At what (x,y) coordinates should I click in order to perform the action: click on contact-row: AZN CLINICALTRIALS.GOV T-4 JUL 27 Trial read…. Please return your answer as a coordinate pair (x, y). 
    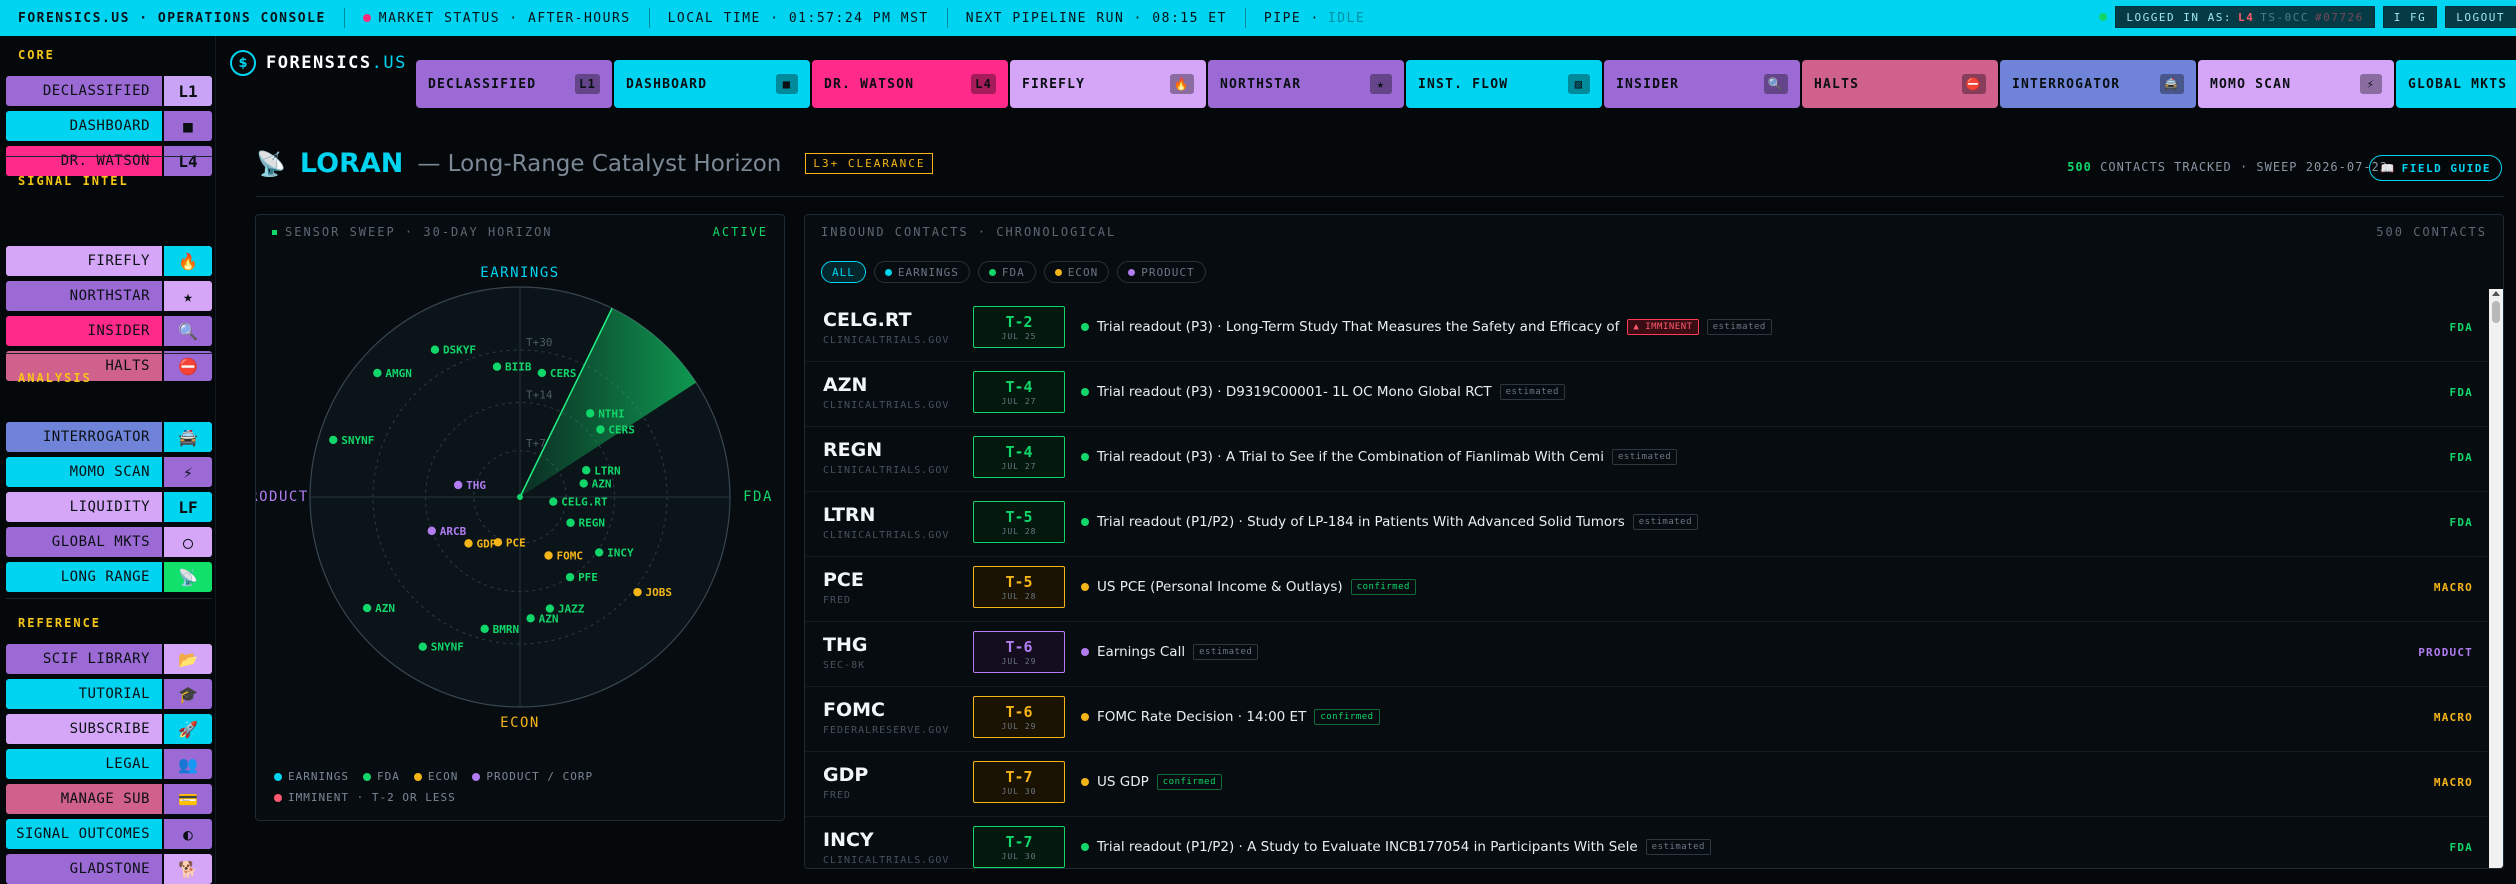
    Looking at the image, I should click on (1646, 394).